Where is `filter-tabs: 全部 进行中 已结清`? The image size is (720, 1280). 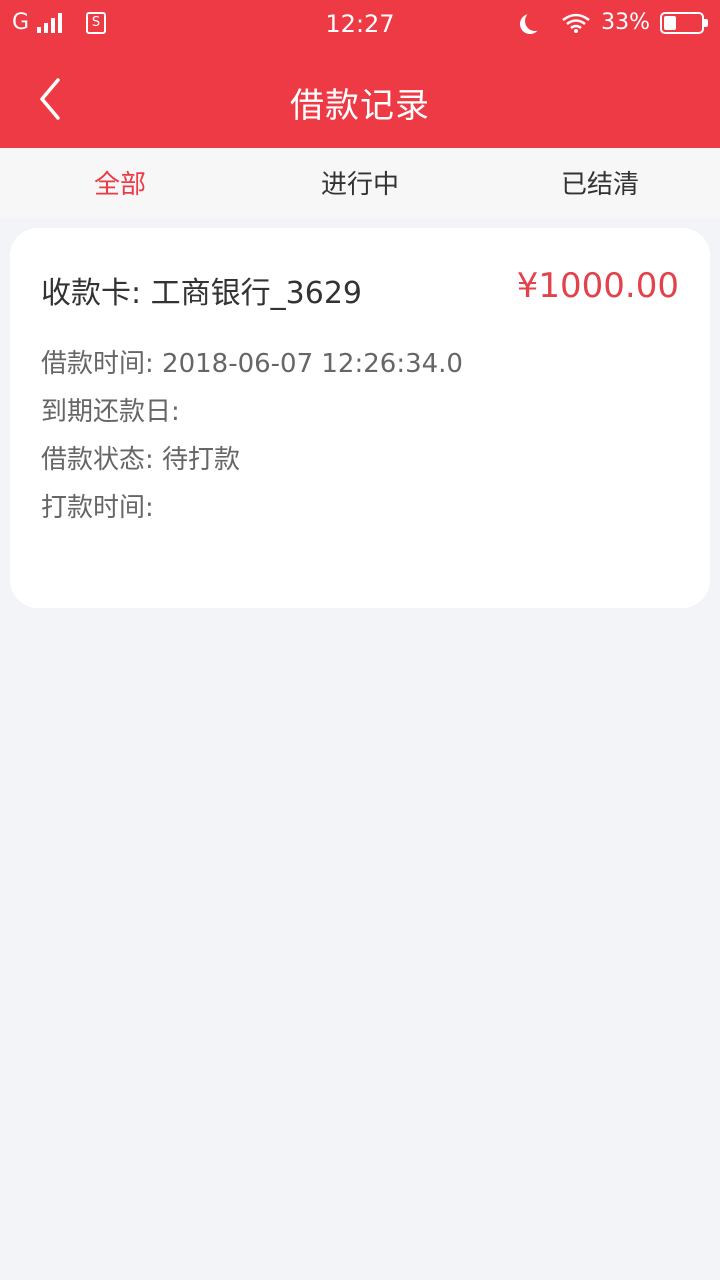
filter-tabs: 全部 进行中 已结清 is located at coordinates (360, 183).